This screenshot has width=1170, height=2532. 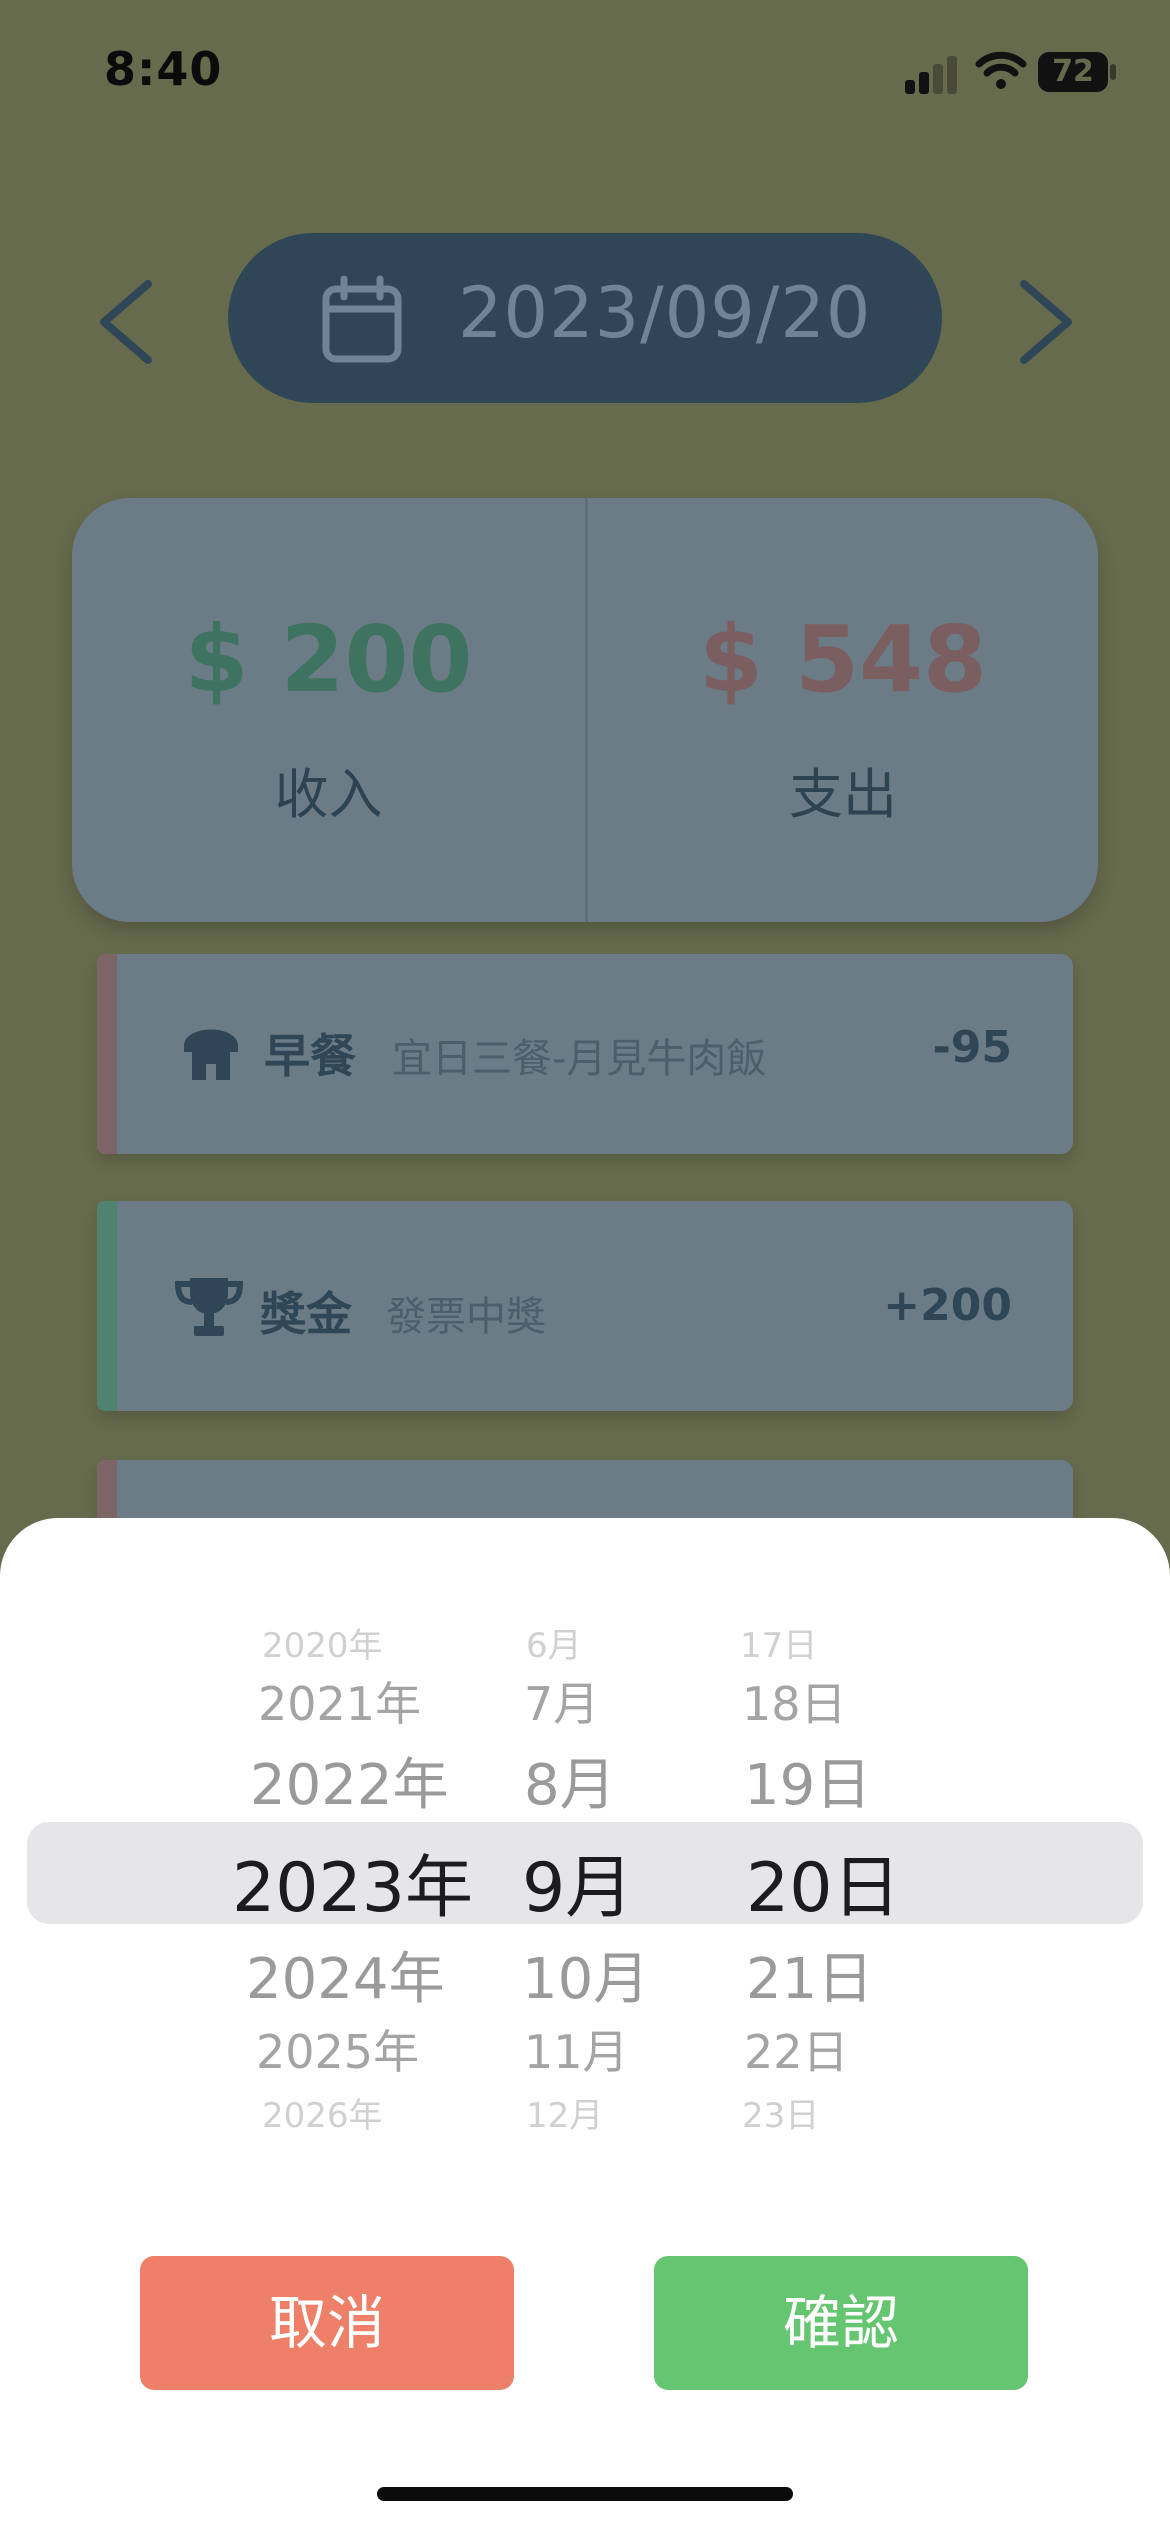 What do you see at coordinates (322, 2112) in the screenshot?
I see `picker-year-option: 2026年` at bounding box center [322, 2112].